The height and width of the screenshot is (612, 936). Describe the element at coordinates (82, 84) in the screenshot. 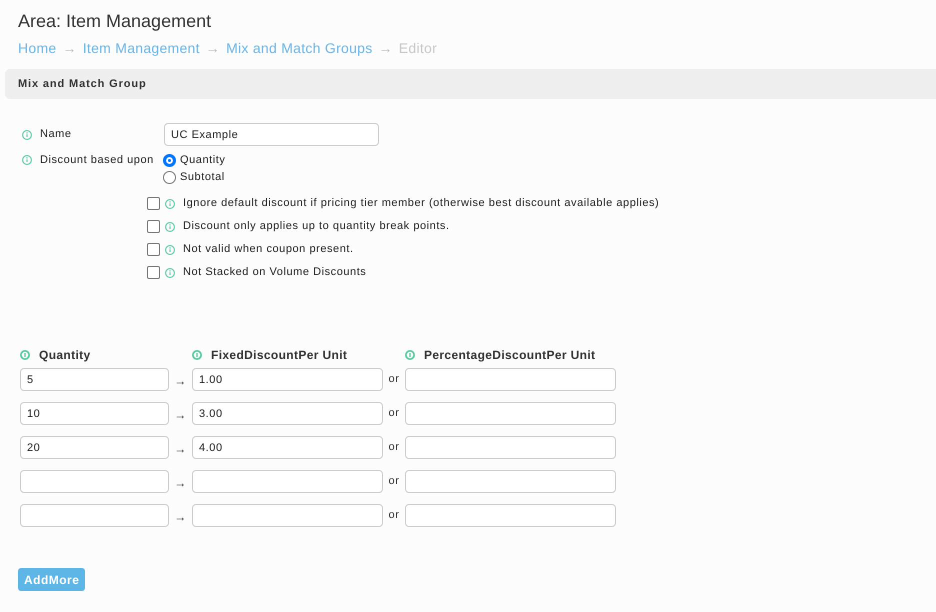

I see `panel-title: Mix and Match Group` at that location.